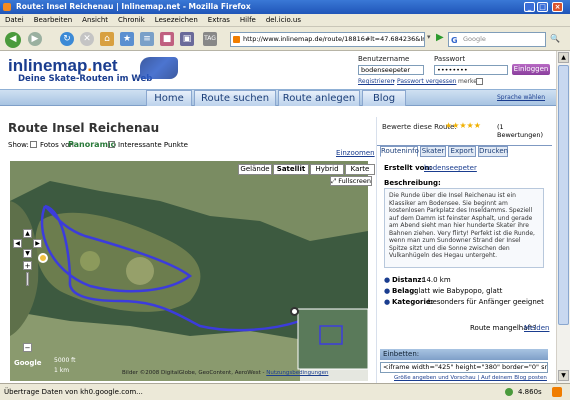  Describe the element at coordinates (450, 59) in the screenshot. I see `password-label: Passwort` at that location.